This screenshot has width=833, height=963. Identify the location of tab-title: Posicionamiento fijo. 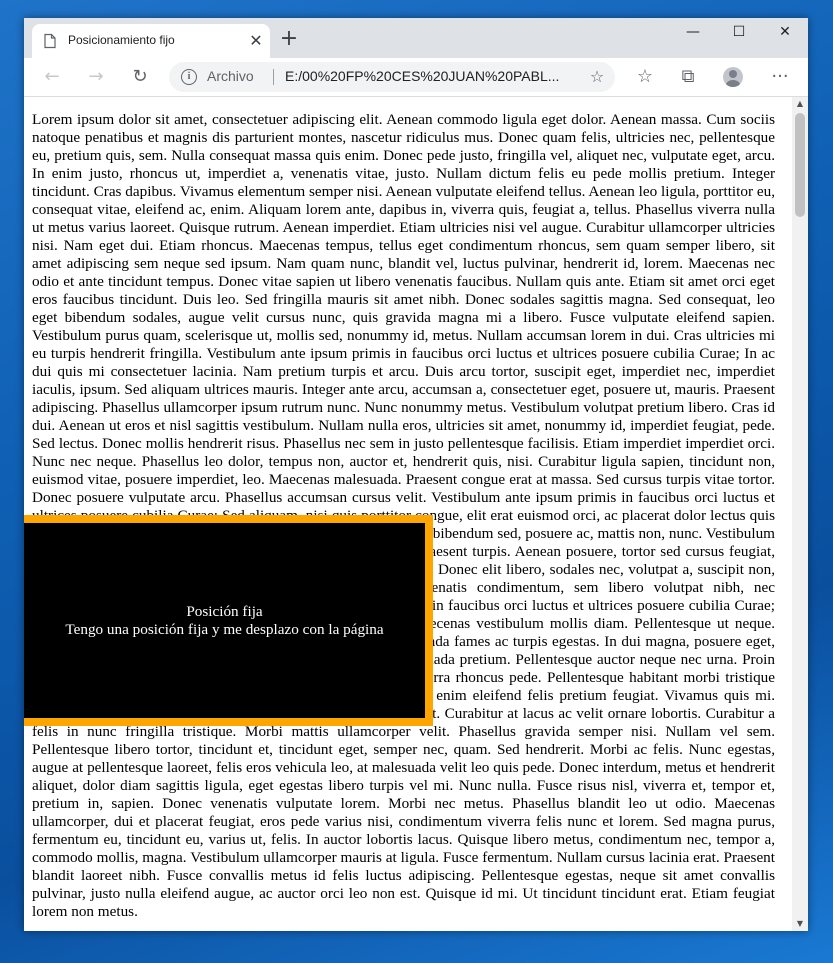
(121, 40).